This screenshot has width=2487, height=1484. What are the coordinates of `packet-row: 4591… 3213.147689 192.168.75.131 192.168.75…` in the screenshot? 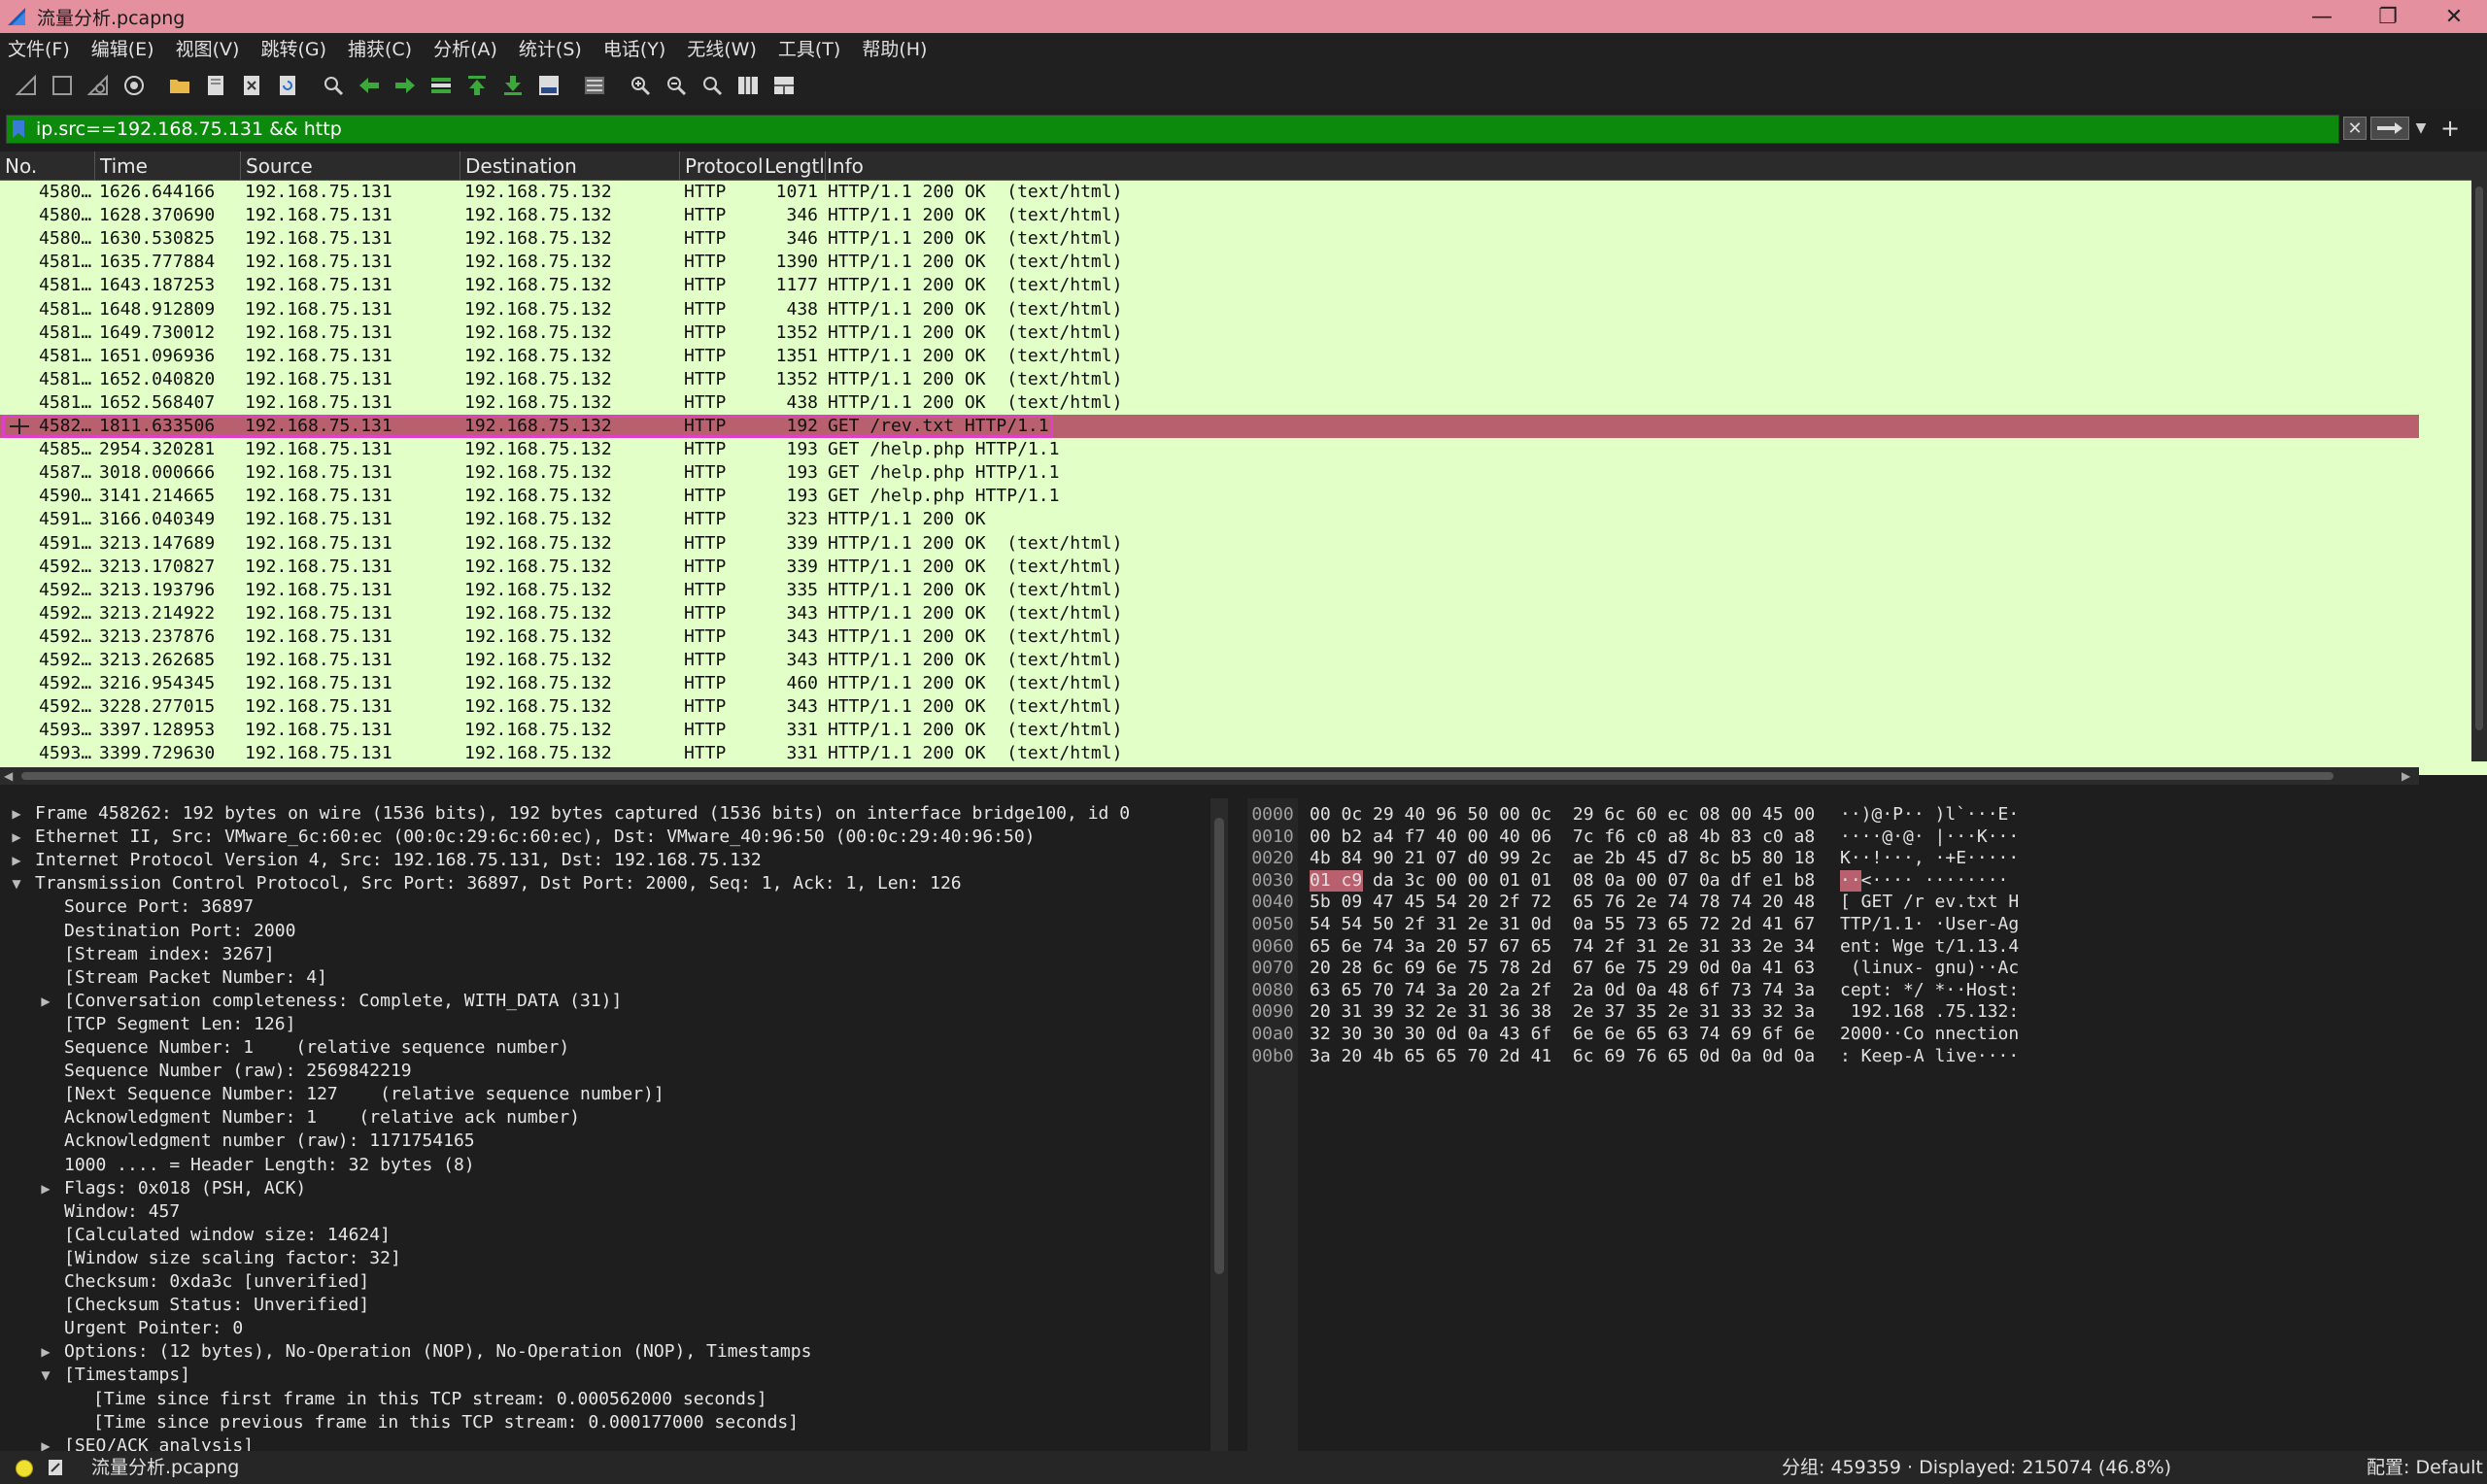 It's located at (1209, 544).